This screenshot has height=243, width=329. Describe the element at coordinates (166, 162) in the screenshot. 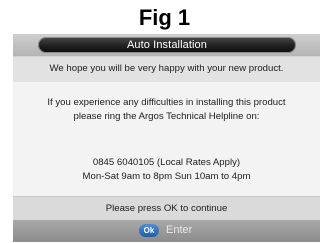

I see `helpline-phone: 0845 6040105 (Local Rates Apply)` at that location.